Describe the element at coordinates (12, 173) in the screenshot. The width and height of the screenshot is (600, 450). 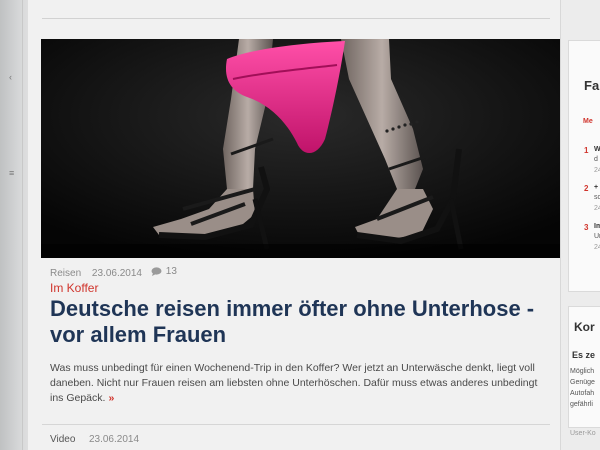
I see `rail-menu-icon: ≡` at that location.